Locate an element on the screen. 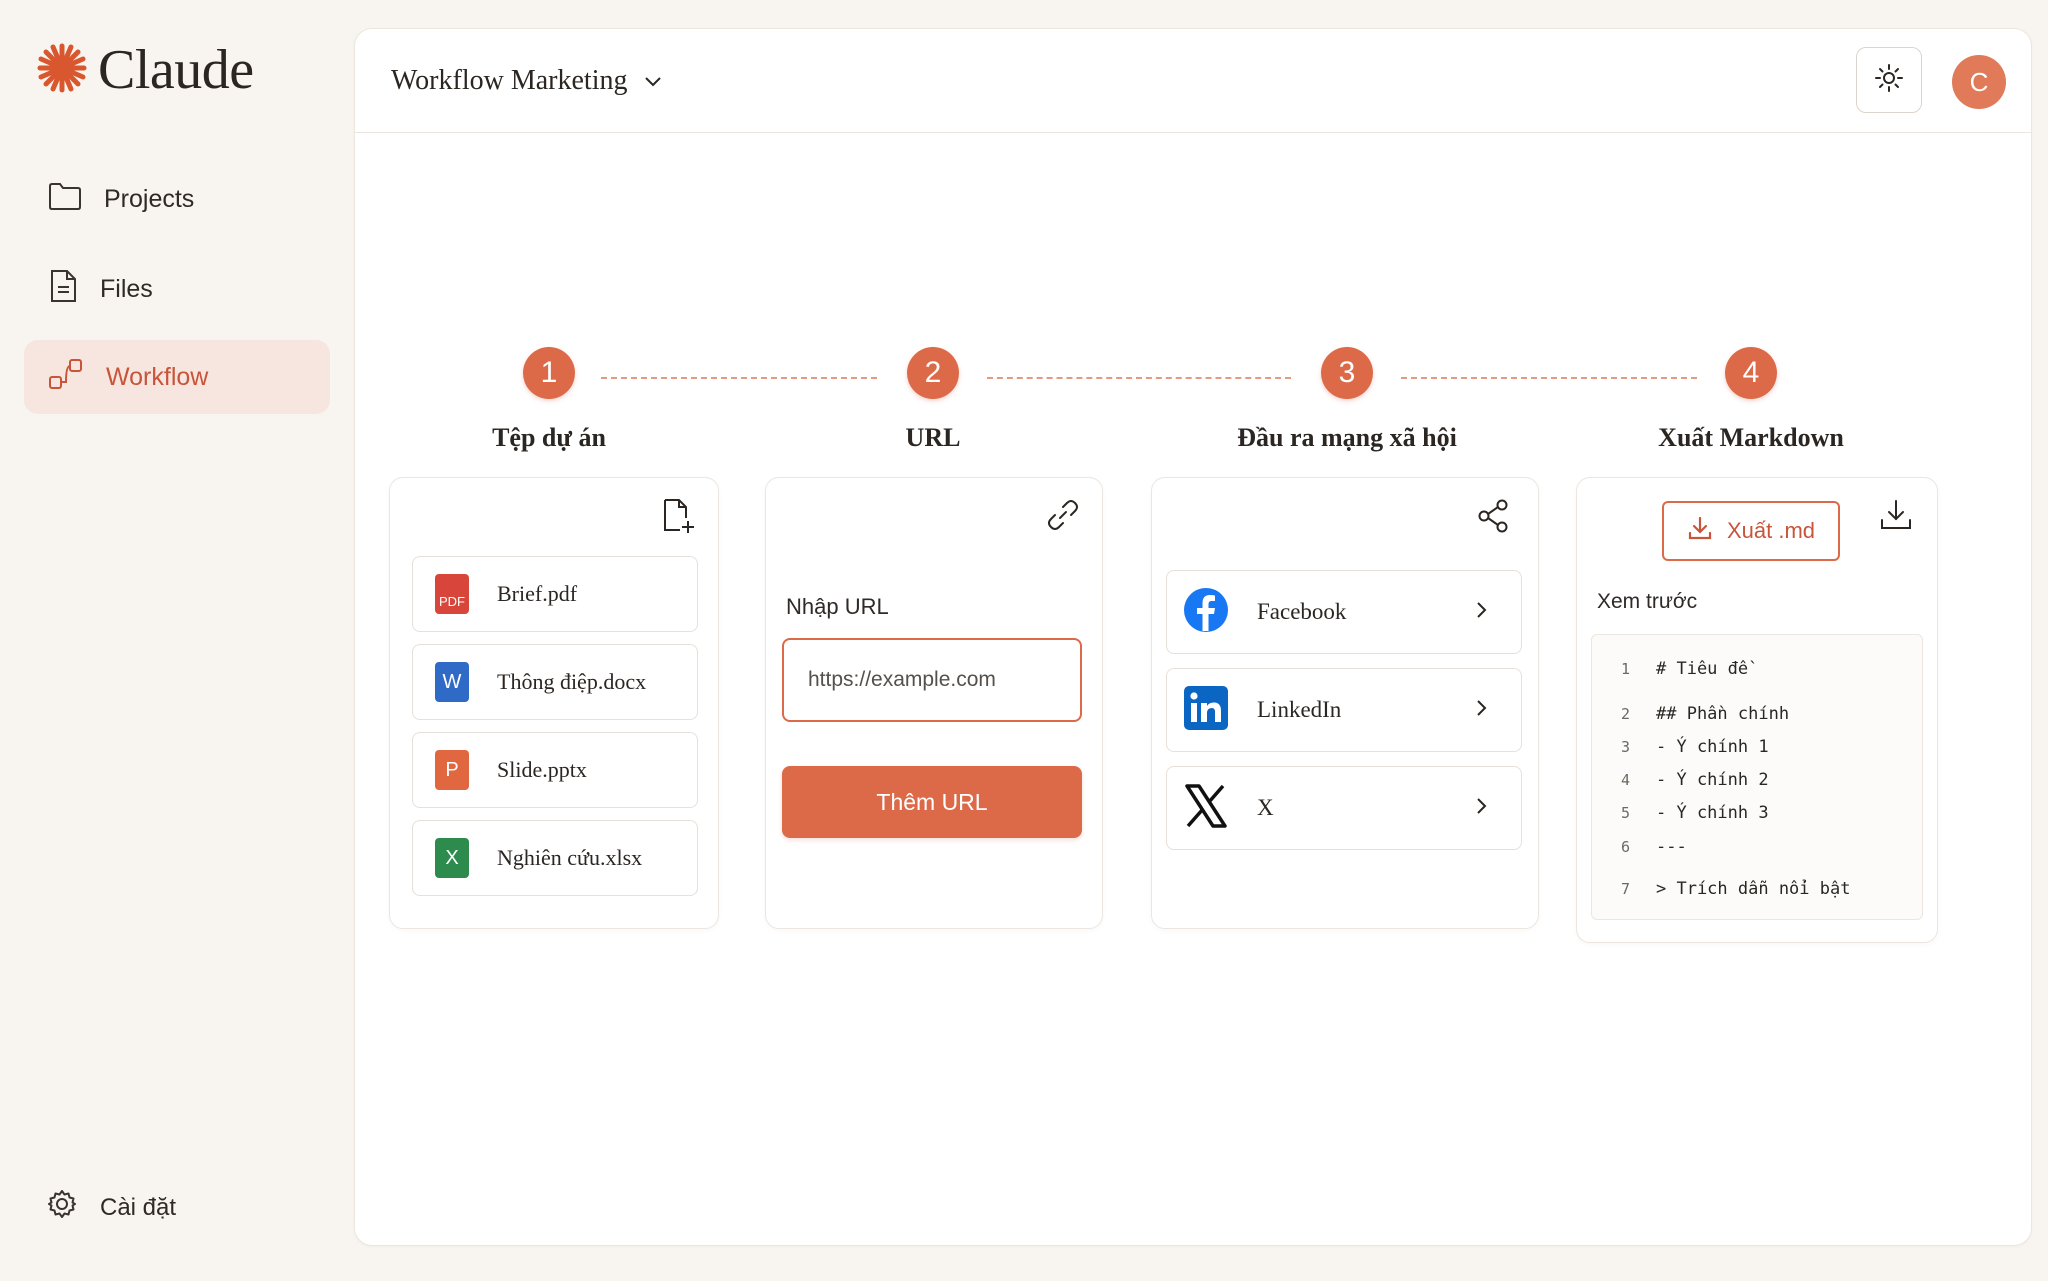 This screenshot has height=1281, width=2048. avatar: C is located at coordinates (1979, 82).